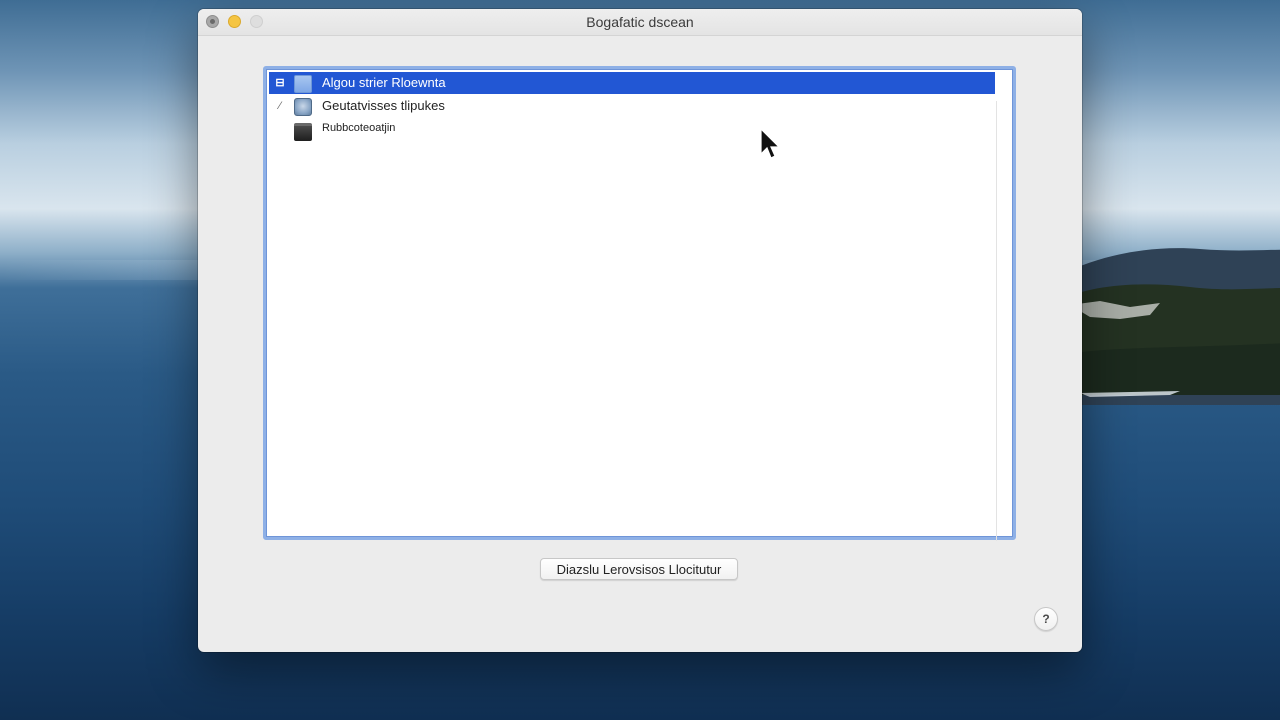 This screenshot has height=720, width=1280. What do you see at coordinates (632, 129) in the screenshot?
I see `list-item: Rubbcoteoatjin` at bounding box center [632, 129].